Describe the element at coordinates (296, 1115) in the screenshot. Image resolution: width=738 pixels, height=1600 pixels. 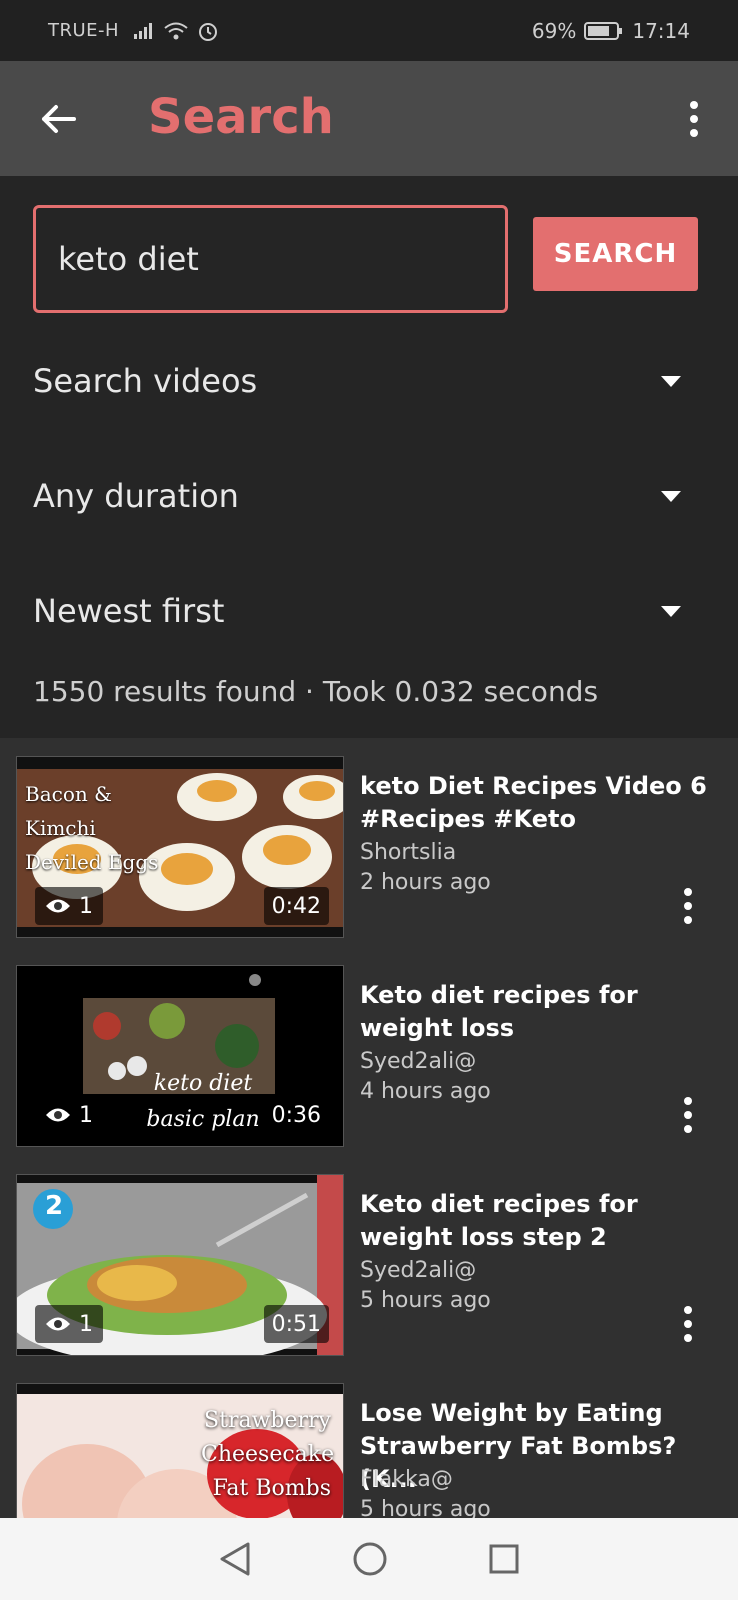
I see `duration-badge: 0:36` at that location.